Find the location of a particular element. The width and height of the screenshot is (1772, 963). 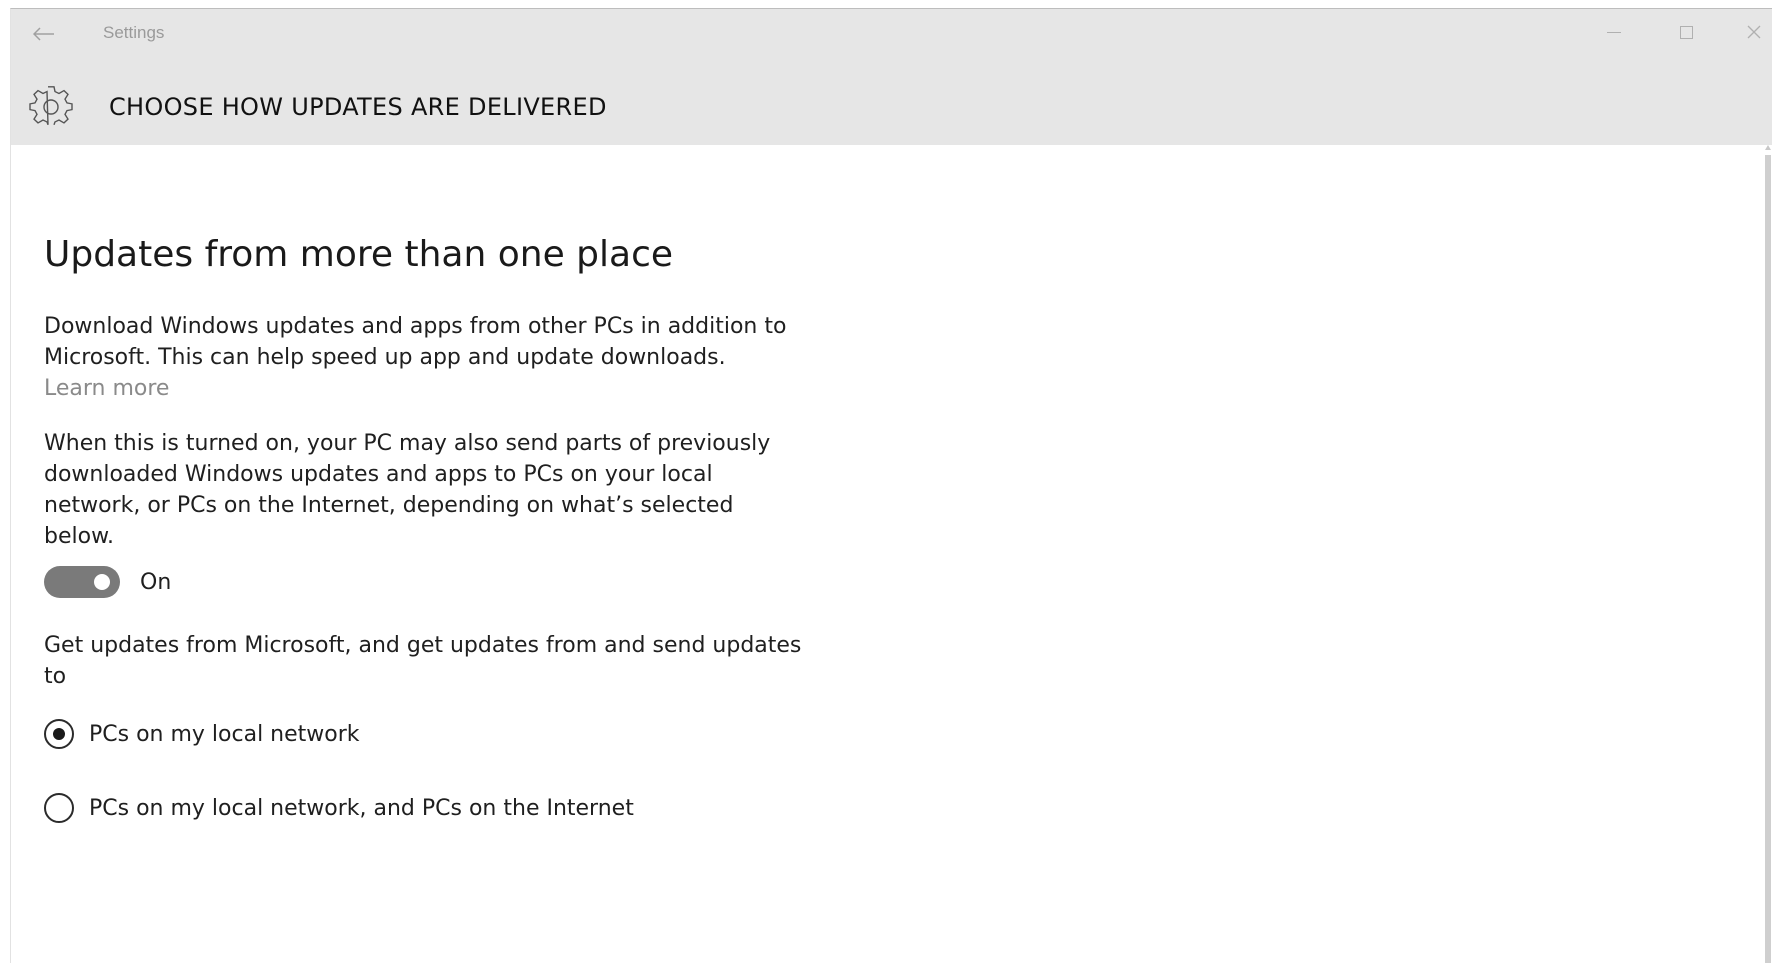

scroll-up-icon is located at coordinates (1768, 147).